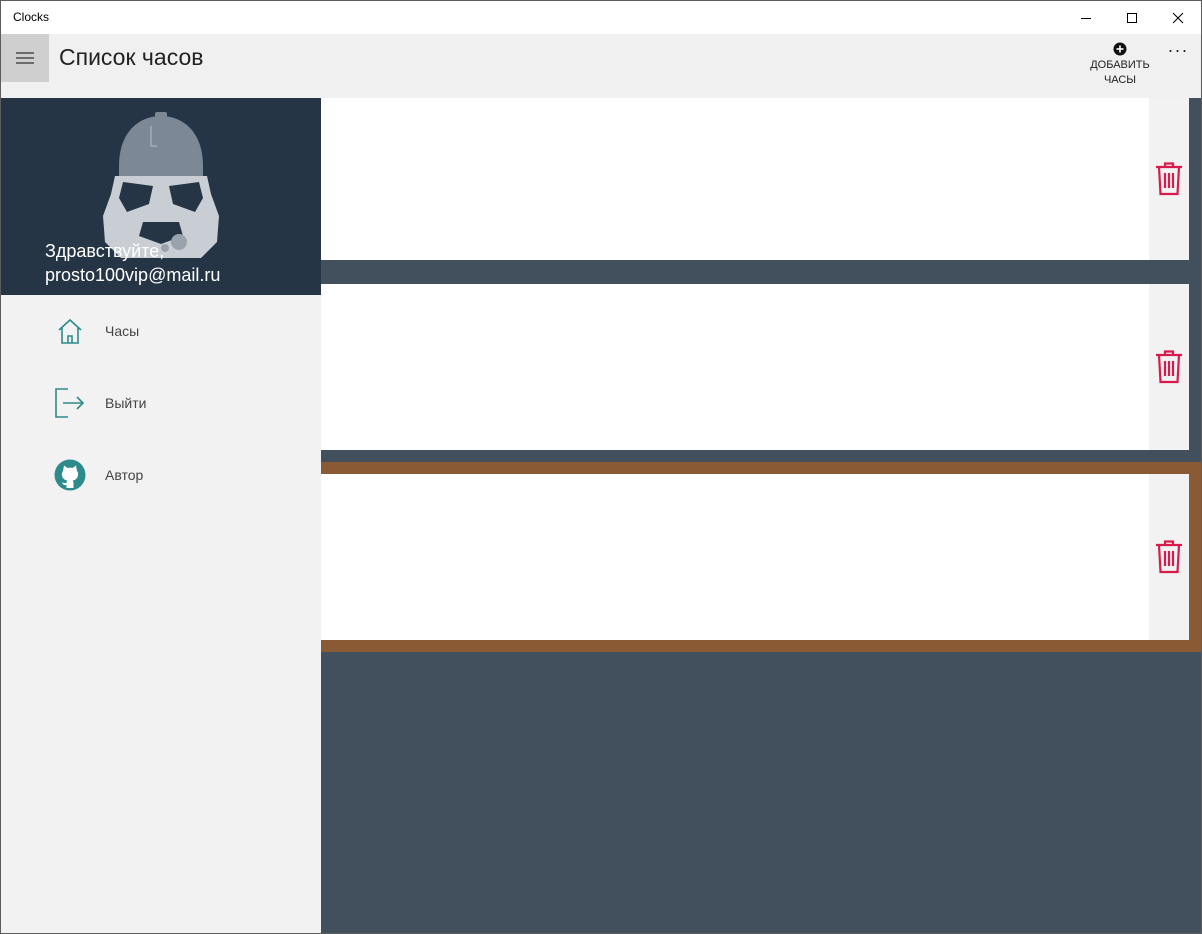 Image resolution: width=1202 pixels, height=934 pixels. What do you see at coordinates (126, 403) in the screenshot?
I see `nav-item-label: Выйти` at bounding box center [126, 403].